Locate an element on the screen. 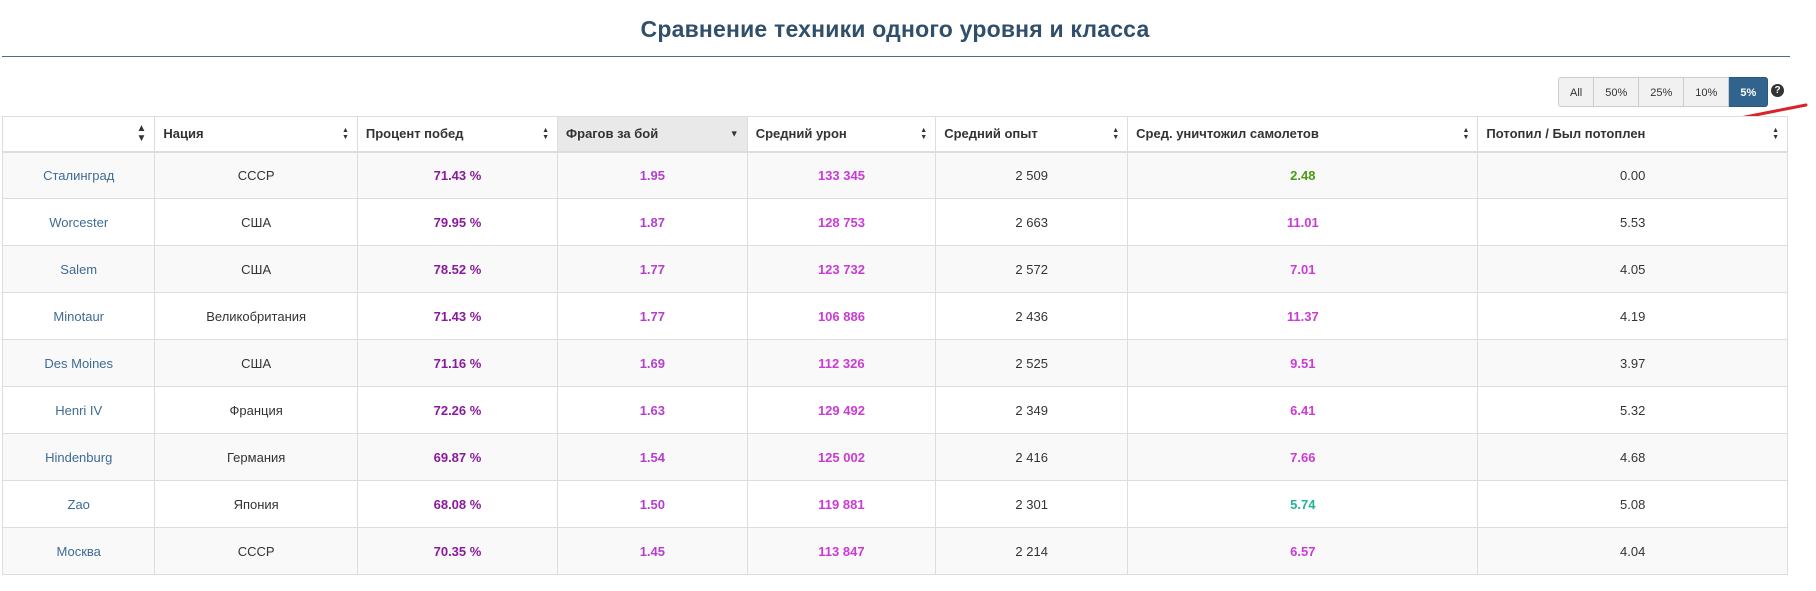 The image size is (1816, 591). xp-cell: 2 663 is located at coordinates (1031, 222).